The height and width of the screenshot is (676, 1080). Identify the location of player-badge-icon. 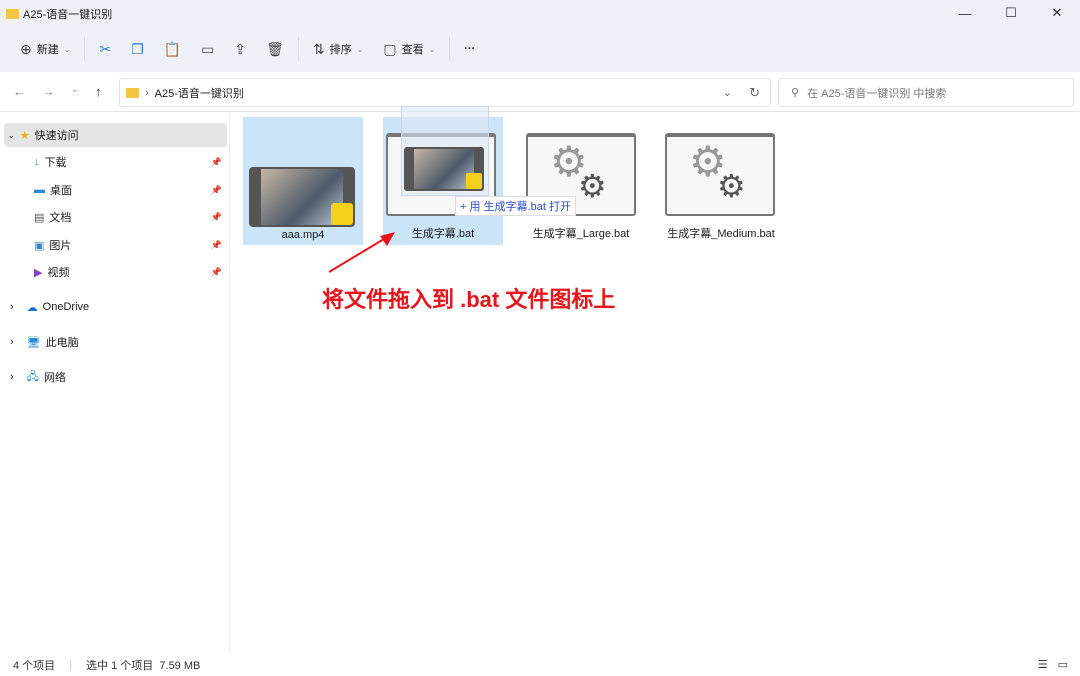
(342, 214).